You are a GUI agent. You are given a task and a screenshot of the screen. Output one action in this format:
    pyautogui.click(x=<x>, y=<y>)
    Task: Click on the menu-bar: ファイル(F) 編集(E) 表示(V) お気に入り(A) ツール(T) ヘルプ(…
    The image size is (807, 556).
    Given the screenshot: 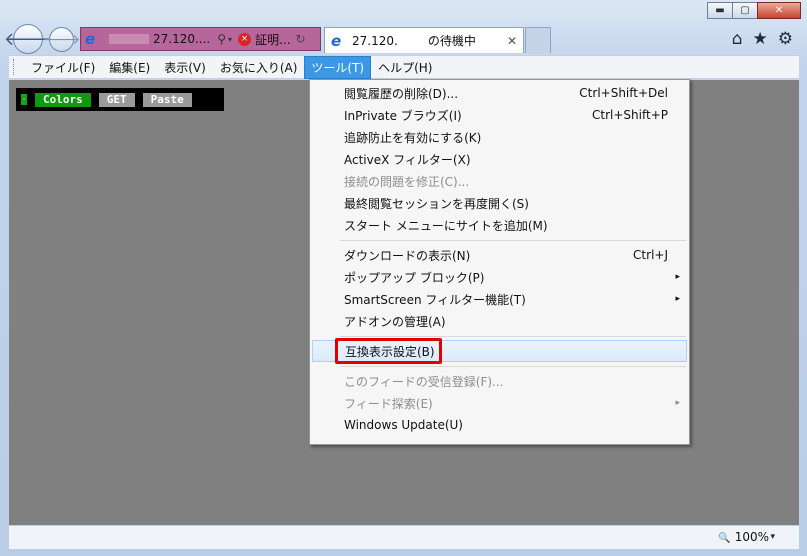 What is the action you would take?
    pyautogui.click(x=404, y=67)
    